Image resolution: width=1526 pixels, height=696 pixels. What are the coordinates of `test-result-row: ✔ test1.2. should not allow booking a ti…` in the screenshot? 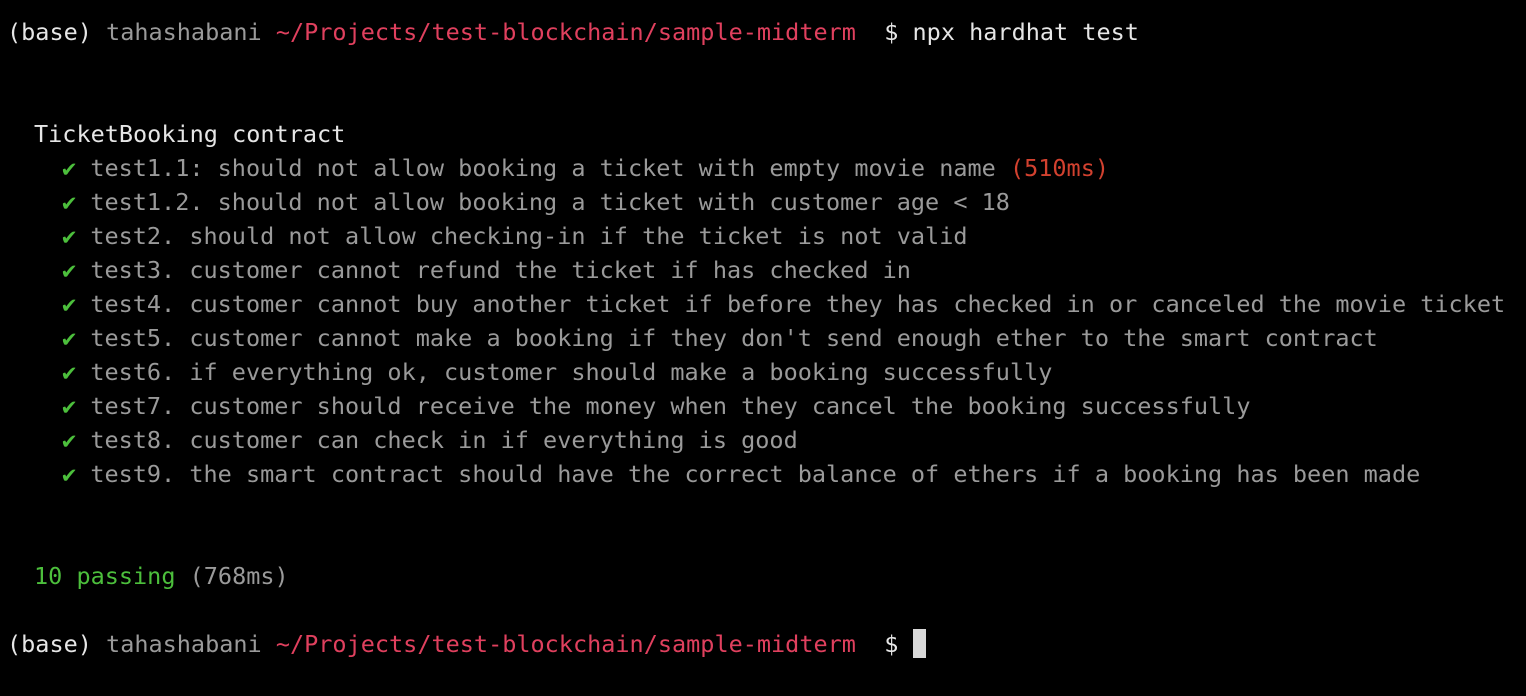 It's located at (536, 202).